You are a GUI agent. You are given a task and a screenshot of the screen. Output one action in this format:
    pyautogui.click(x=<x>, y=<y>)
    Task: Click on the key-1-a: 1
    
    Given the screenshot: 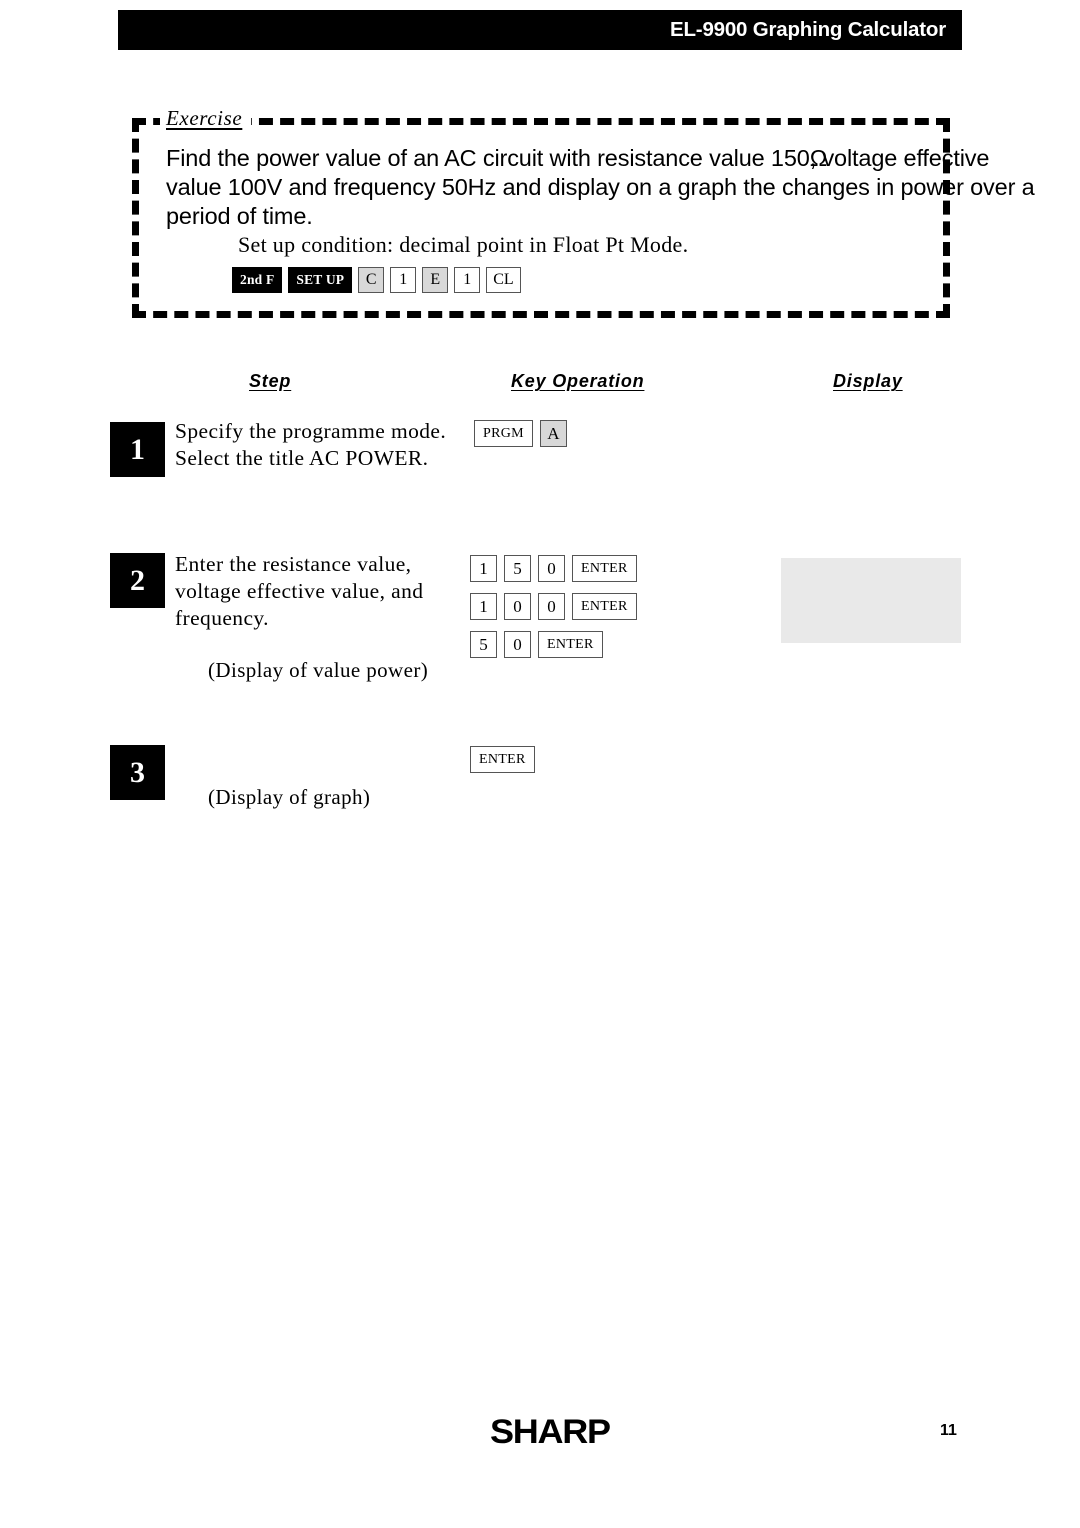 What is the action you would take?
    pyautogui.click(x=403, y=280)
    